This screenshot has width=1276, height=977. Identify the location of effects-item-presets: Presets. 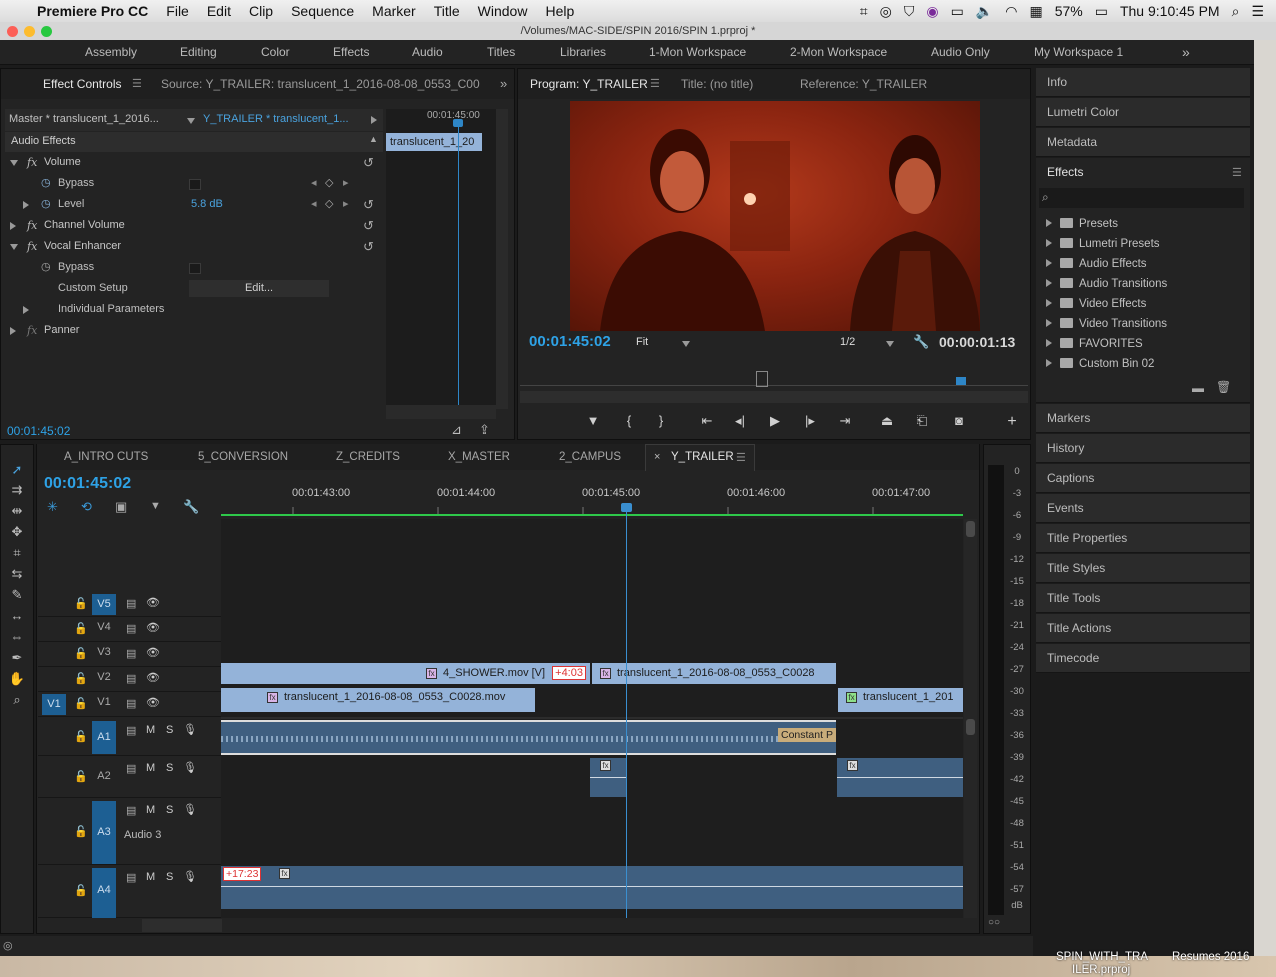
(1082, 224).